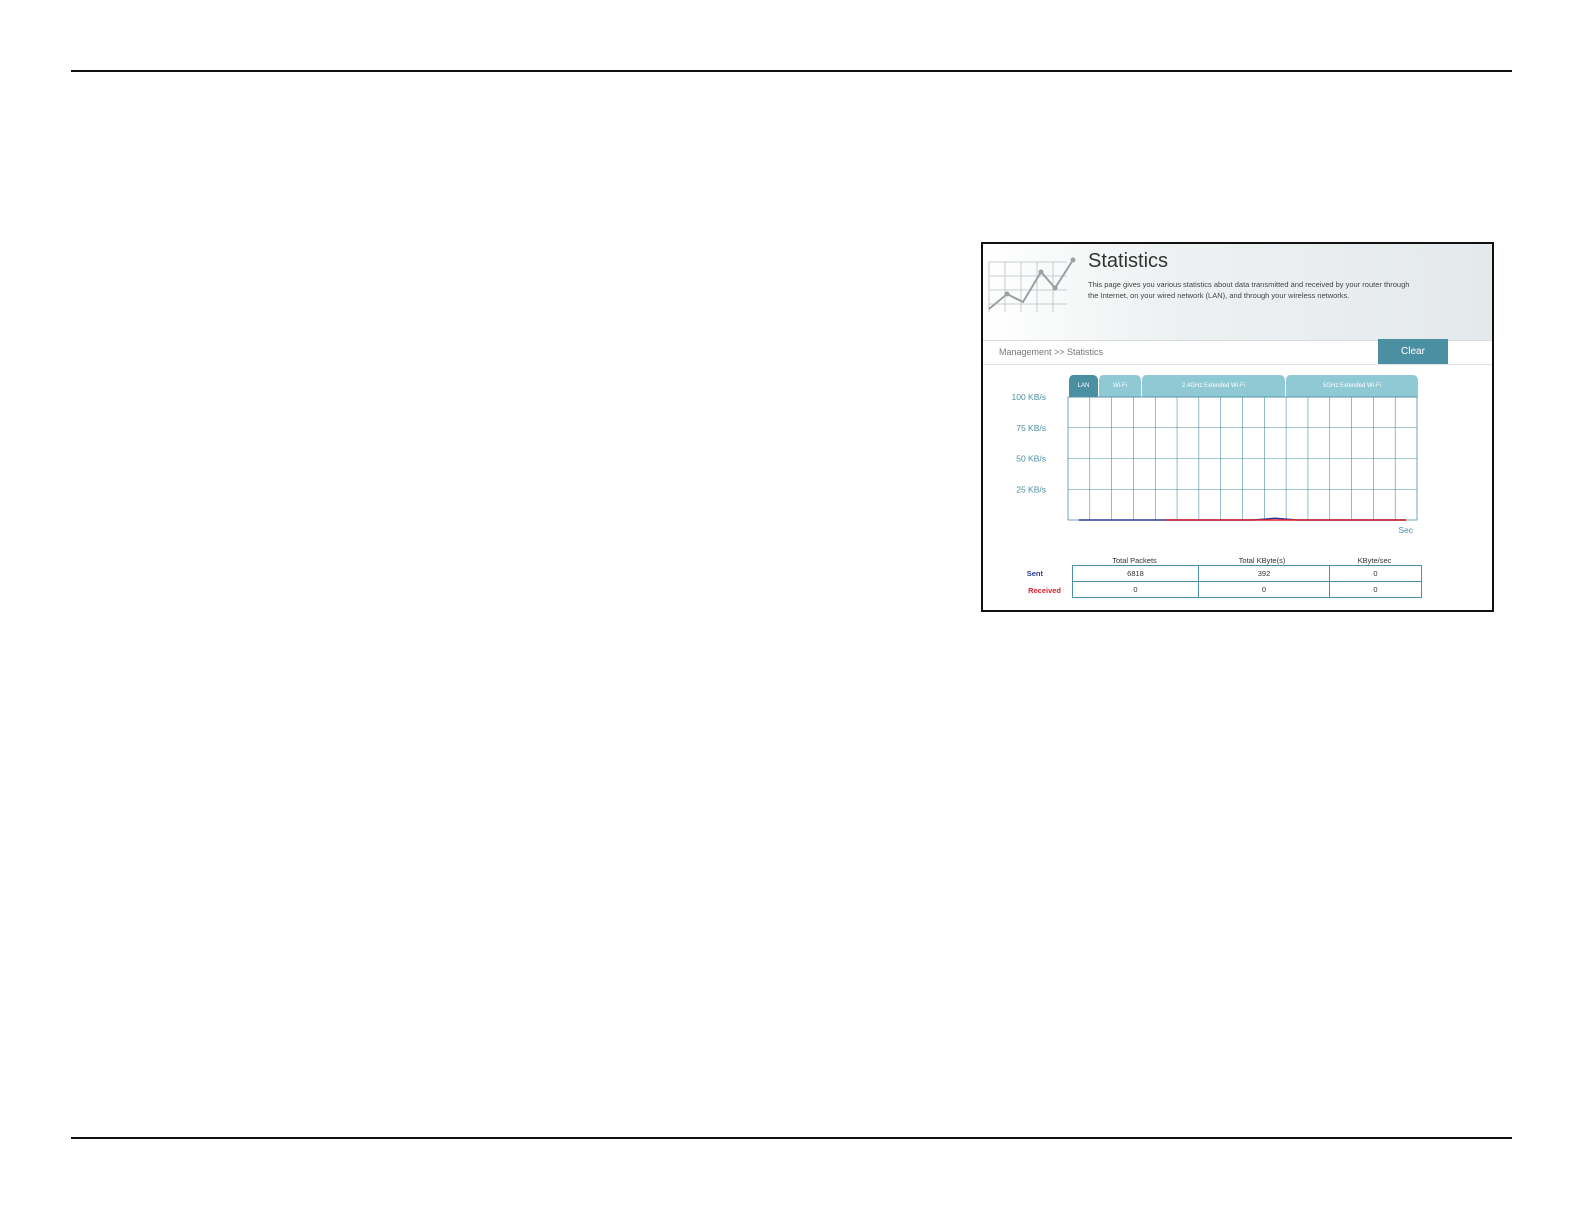  Describe the element at coordinates (1031, 459) in the screenshot. I see `y-tick-label-50: 50 KB/s` at that location.